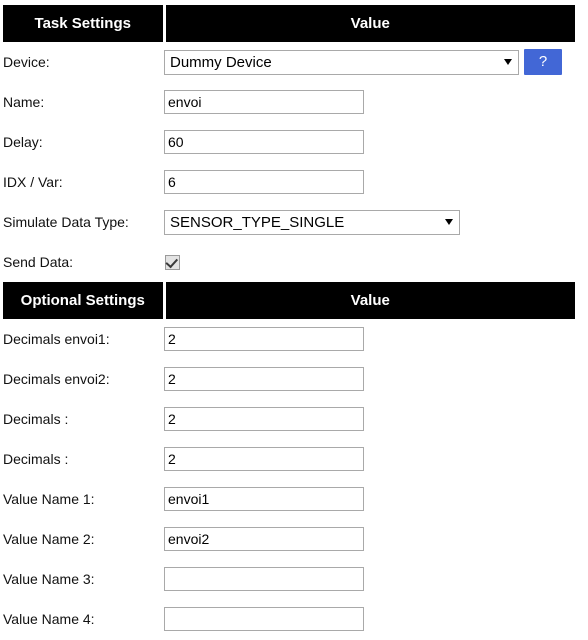 The image size is (588, 640). I want to click on value-name-4-input, so click(264, 619).